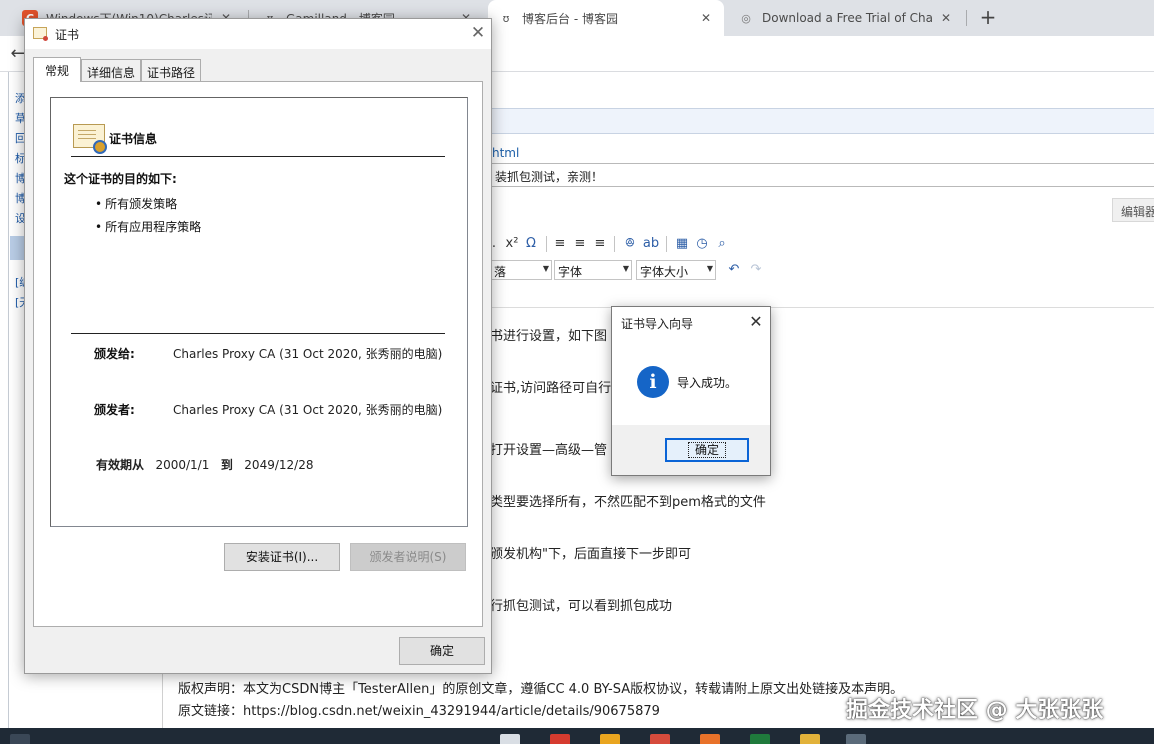 The height and width of the screenshot is (744, 1154). Describe the element at coordinates (308, 410) in the screenshot. I see `issued-by-value: Charles Proxy CA (31 Oct 2020, 张秀丽的电脑)` at that location.